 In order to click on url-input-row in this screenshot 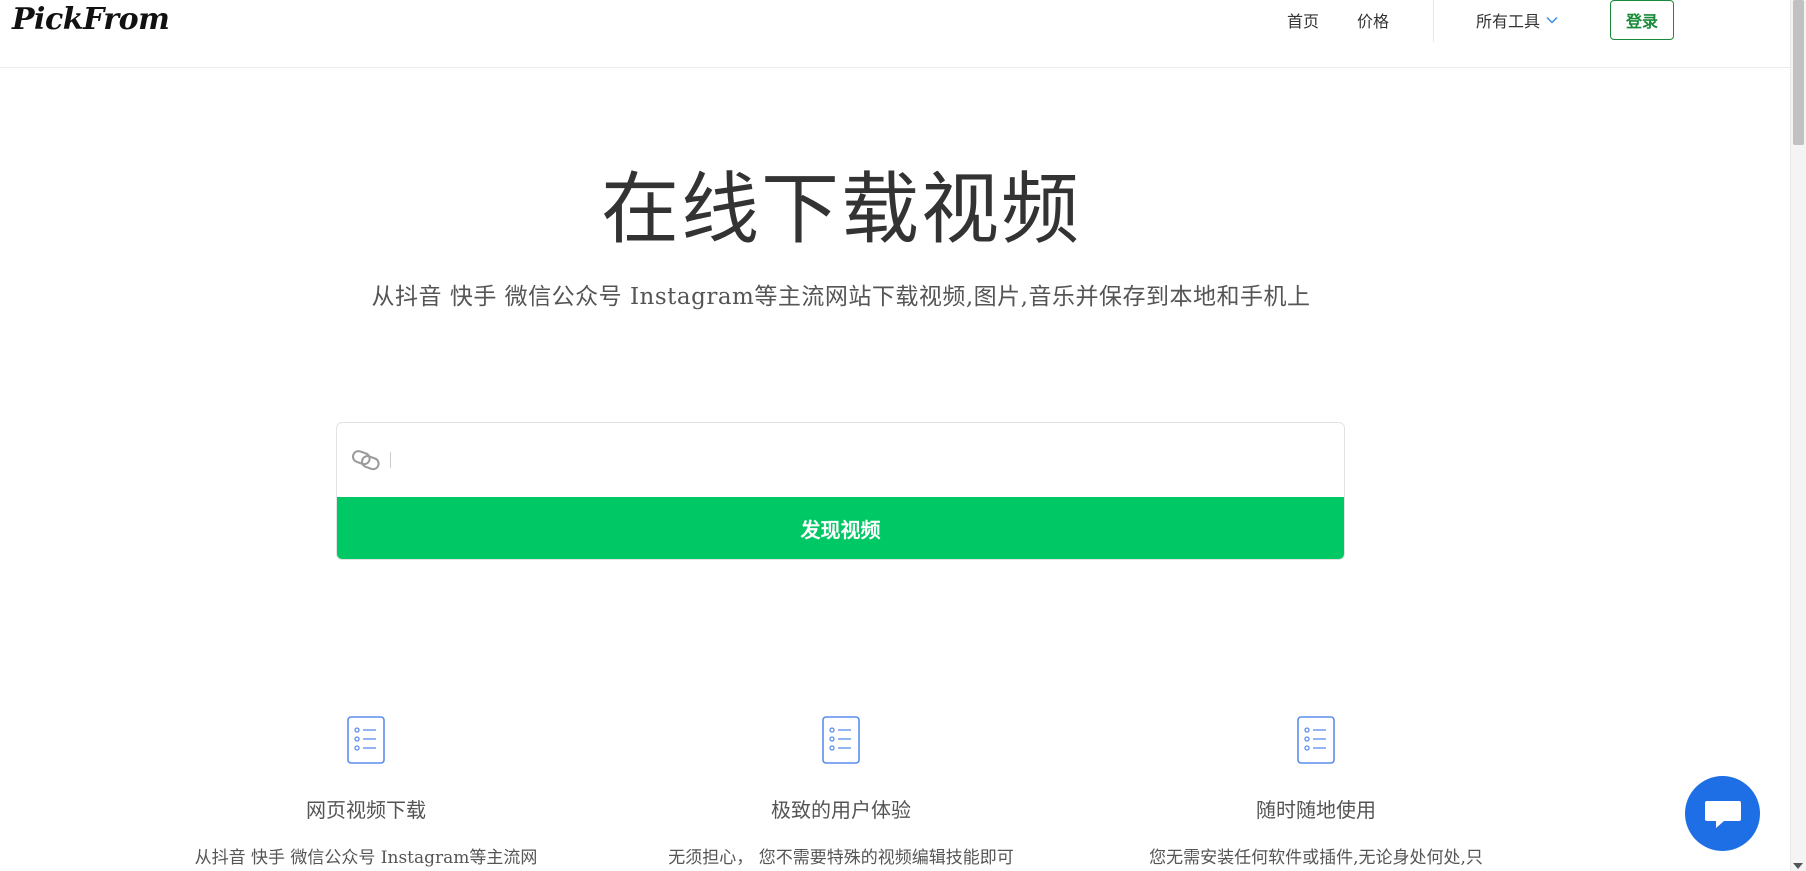, I will do `click(840, 460)`.